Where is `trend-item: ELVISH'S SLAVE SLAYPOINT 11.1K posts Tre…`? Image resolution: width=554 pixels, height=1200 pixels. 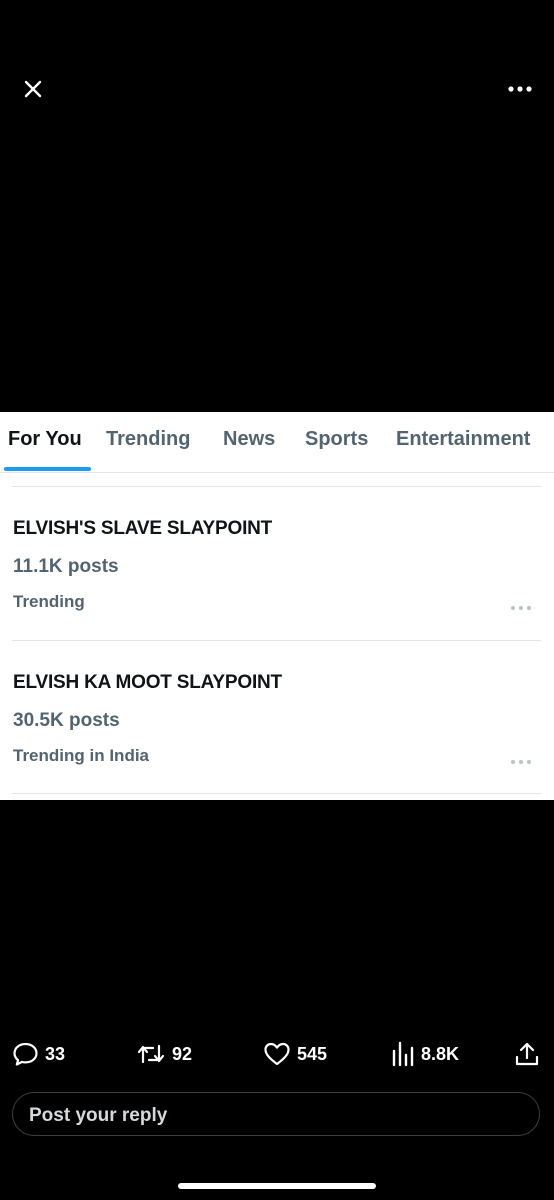
trend-item: ELVISH'S SLAVE SLAYPOINT 11.1K posts Tre… is located at coordinates (277, 565).